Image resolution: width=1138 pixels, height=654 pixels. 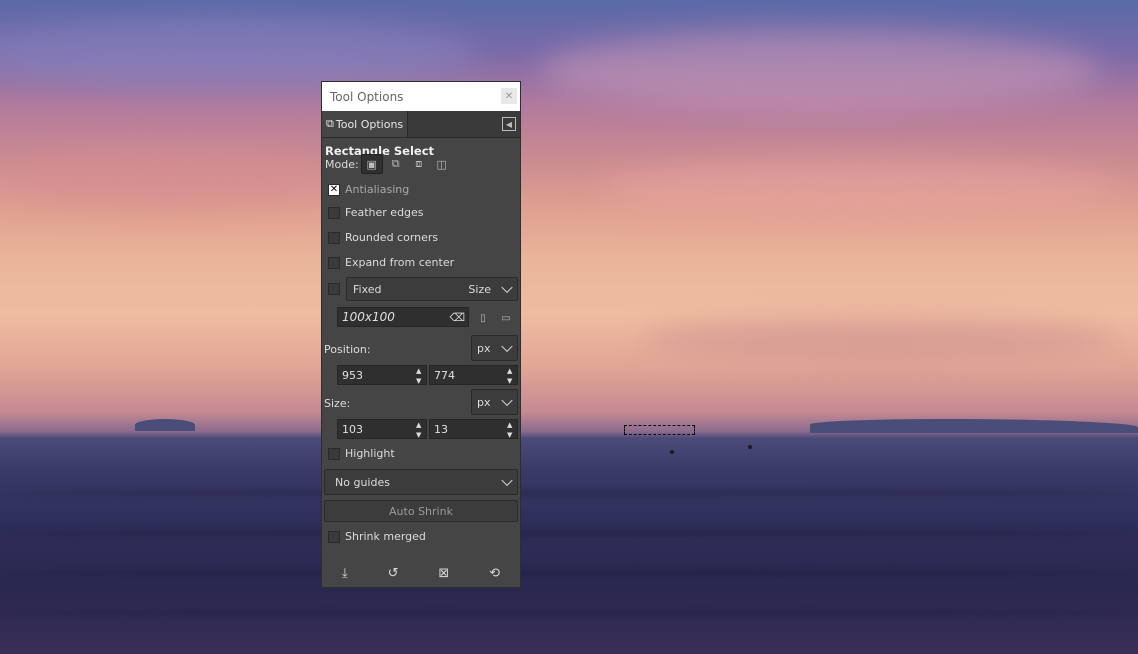 I want to click on highlight-checkbox, so click(x=334, y=453).